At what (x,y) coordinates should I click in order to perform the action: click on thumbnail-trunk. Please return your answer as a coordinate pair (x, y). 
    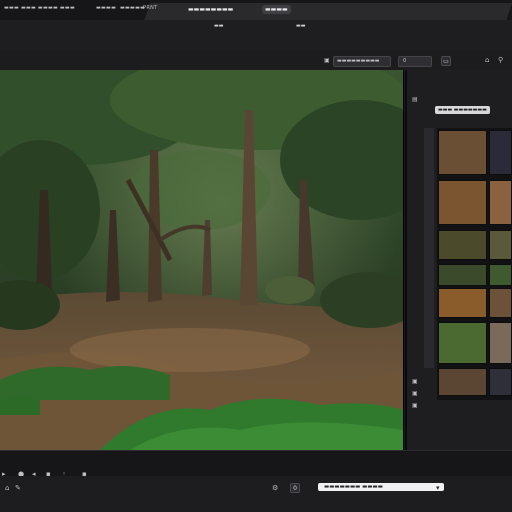
    Looking at the image, I should click on (462, 382).